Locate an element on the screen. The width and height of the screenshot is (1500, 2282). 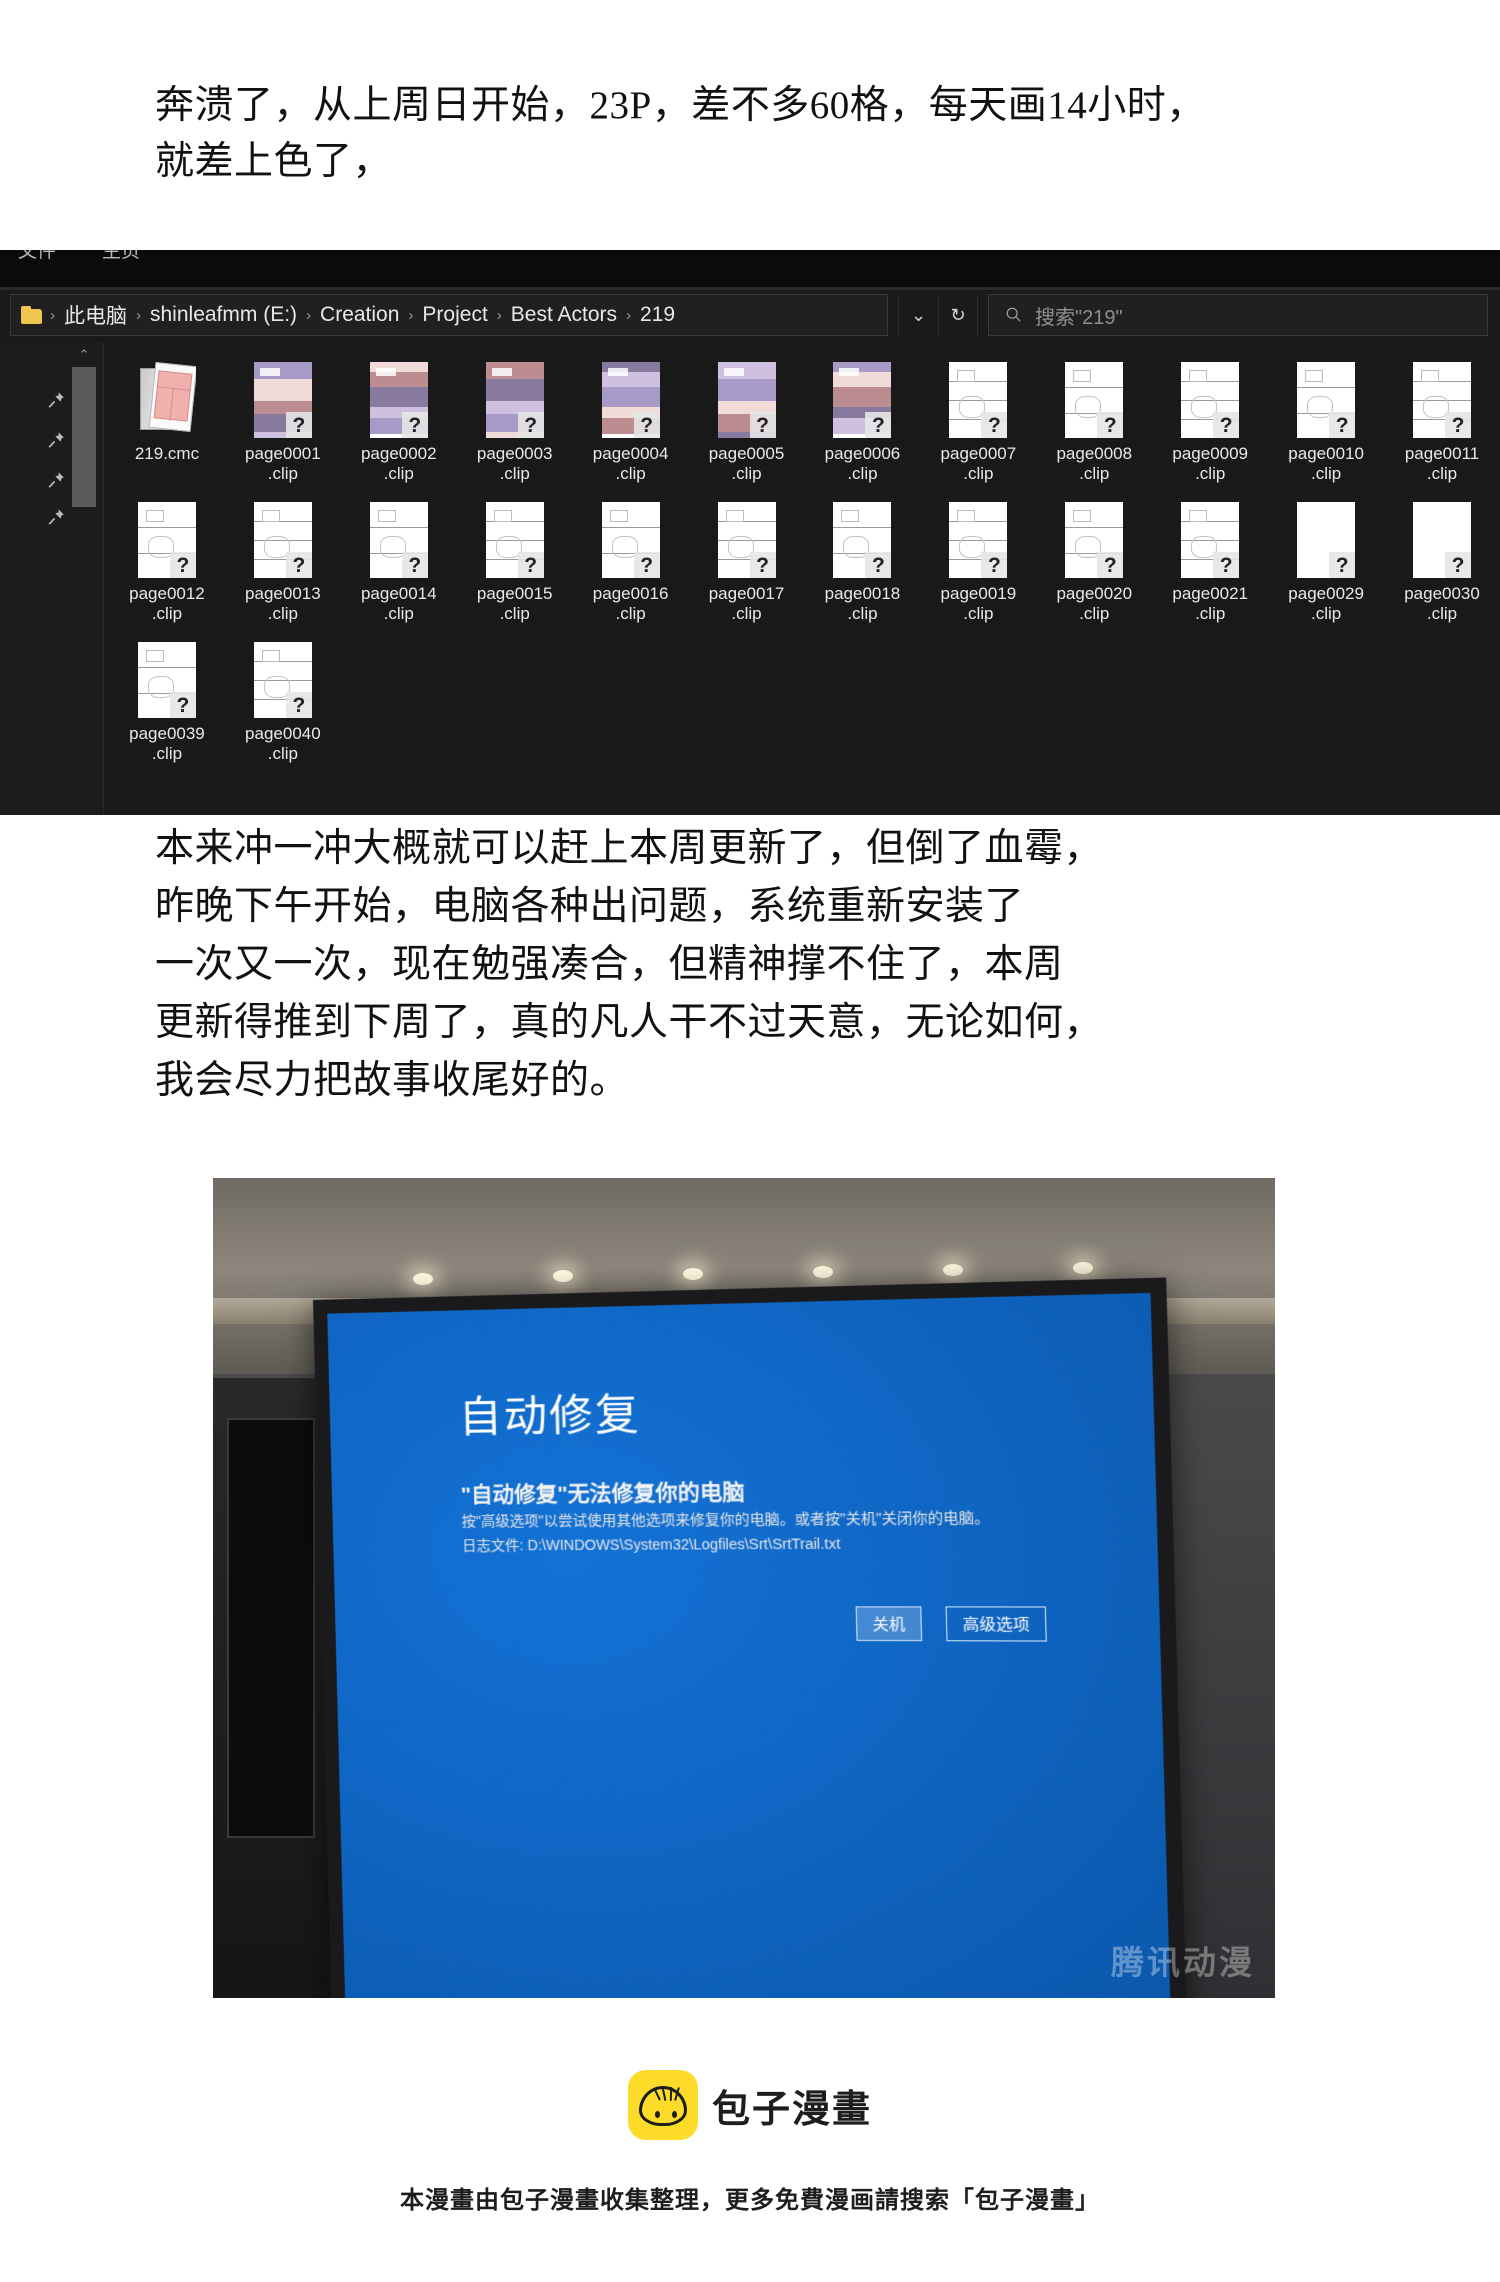
file-item: ? page0005 .clip is located at coordinates (747, 419).